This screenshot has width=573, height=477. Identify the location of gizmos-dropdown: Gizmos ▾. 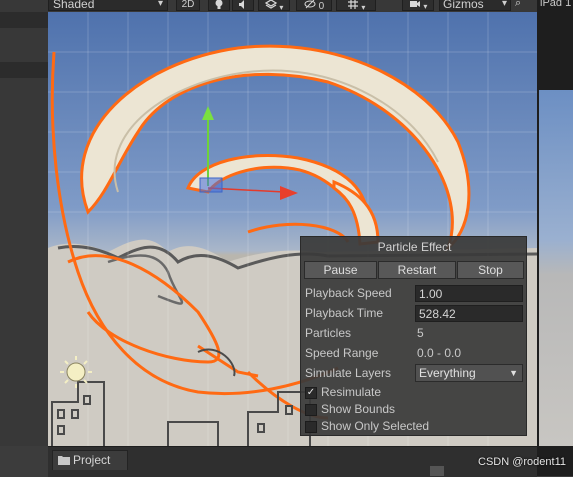
(475, 5).